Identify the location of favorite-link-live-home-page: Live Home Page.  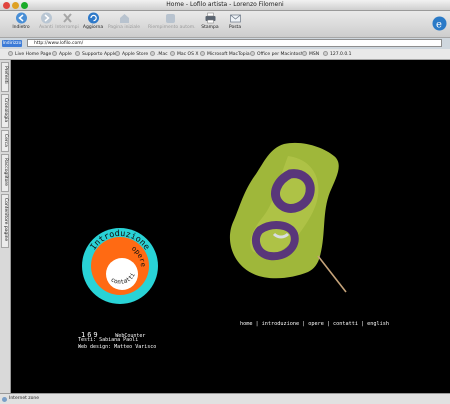
(29, 54).